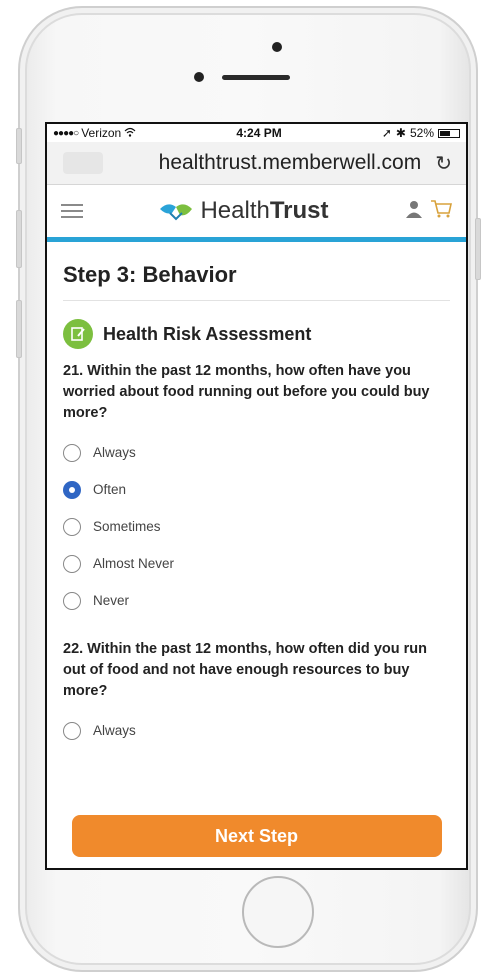 The height and width of the screenshot is (978, 495). What do you see at coordinates (259, 133) in the screenshot?
I see `clock: 4:24 PM` at bounding box center [259, 133].